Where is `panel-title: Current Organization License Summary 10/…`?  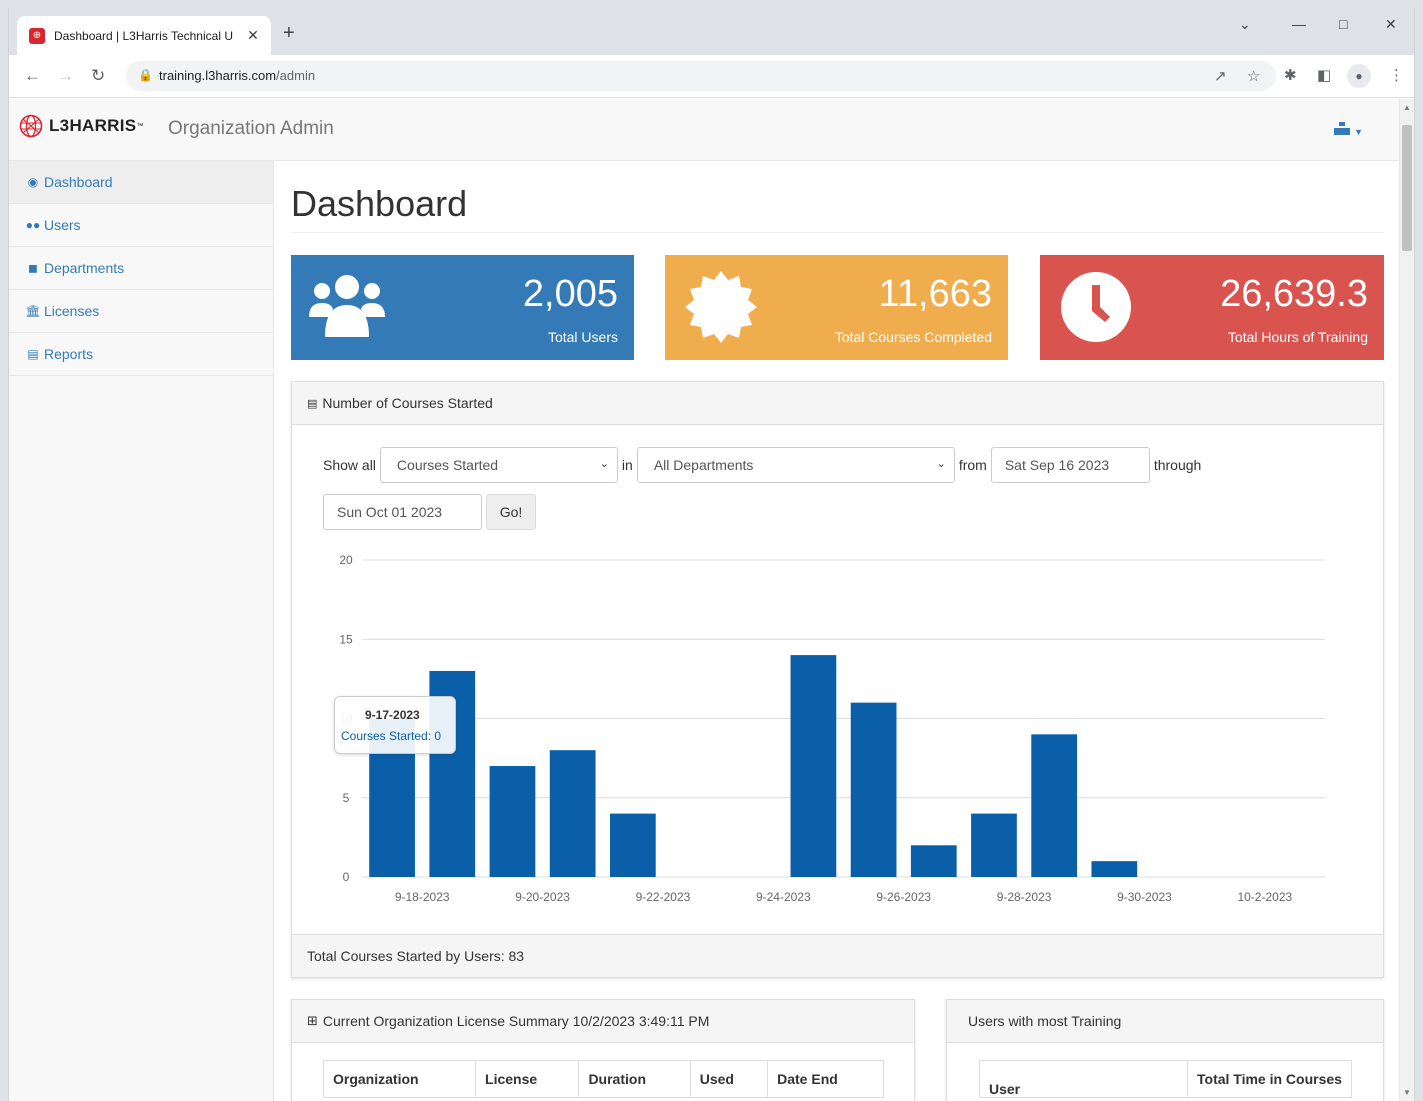
panel-title: Current Organization License Summary 10/… is located at coordinates (516, 1021).